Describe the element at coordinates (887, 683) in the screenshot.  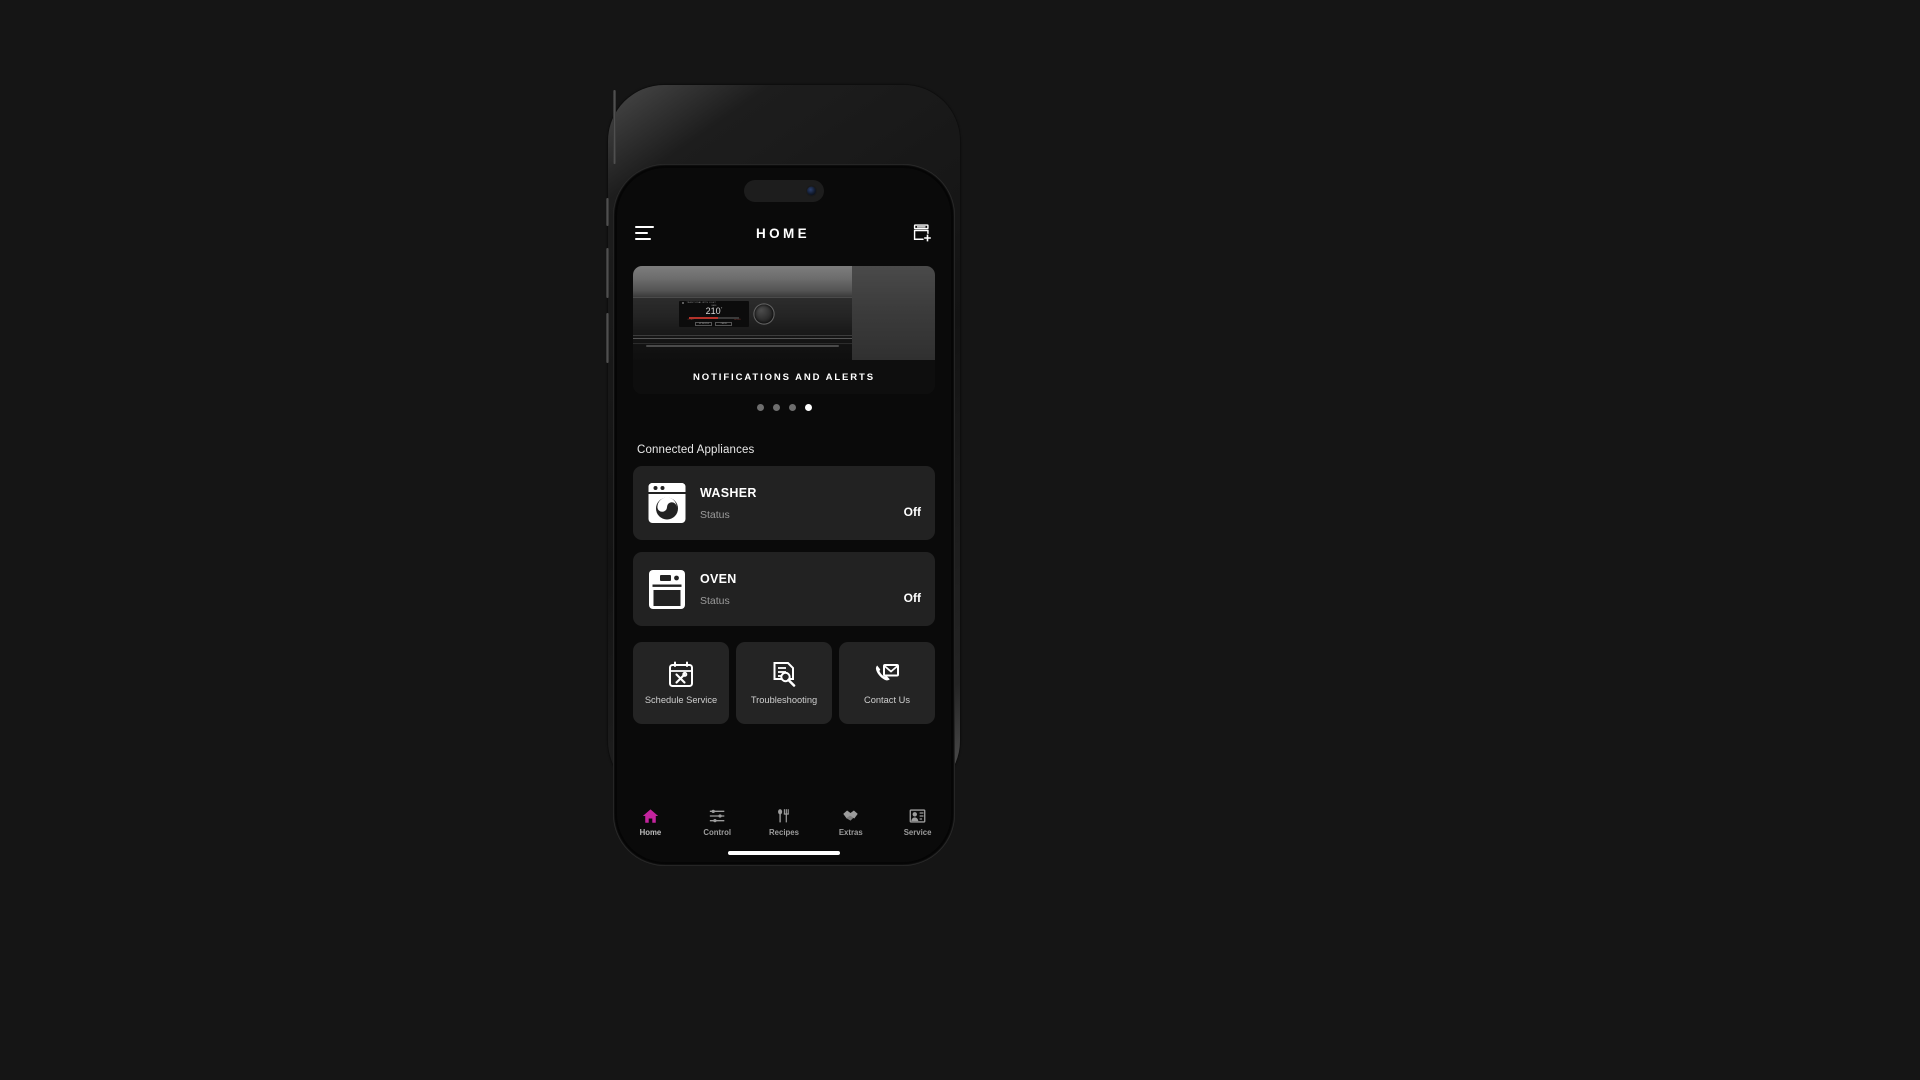
I see `quick-action-contact-us: Contact Us` at that location.